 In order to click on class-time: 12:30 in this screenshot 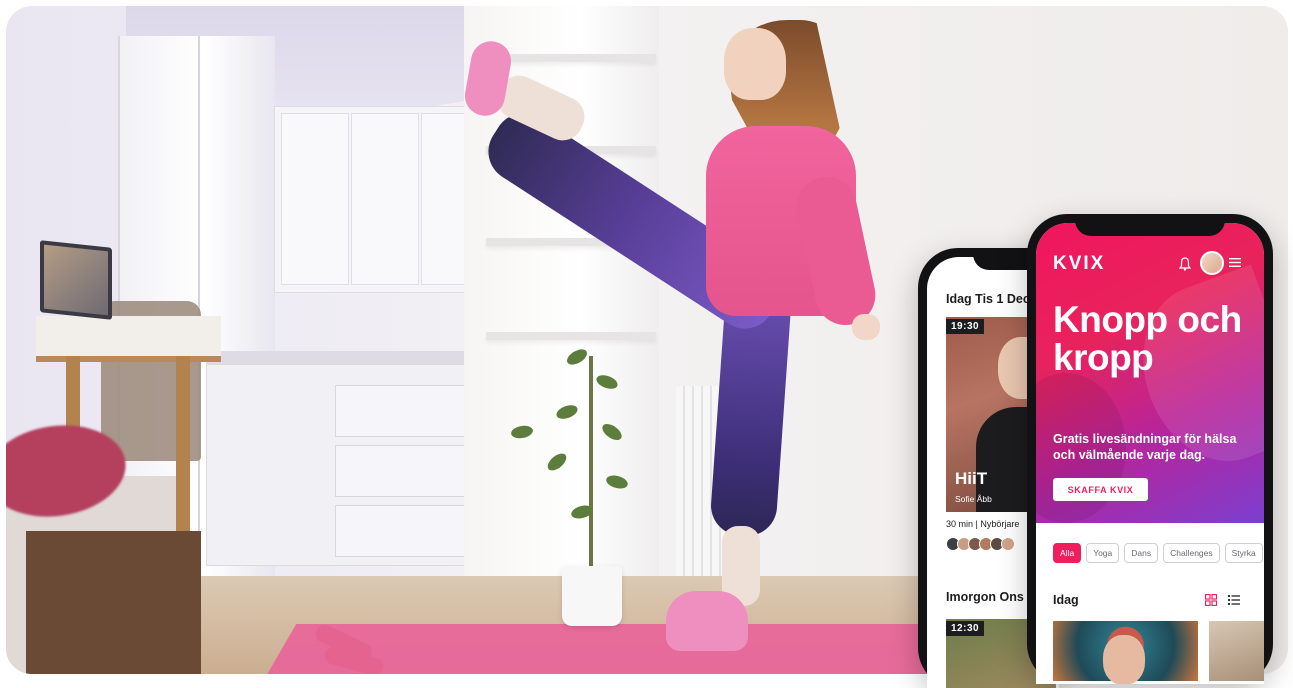, I will do `click(965, 628)`.